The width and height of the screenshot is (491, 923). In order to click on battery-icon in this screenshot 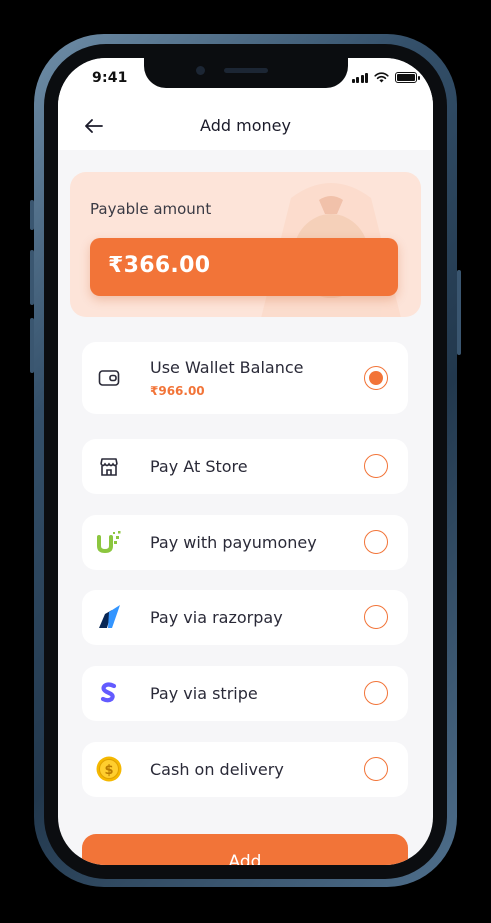, I will do `click(407, 77)`.